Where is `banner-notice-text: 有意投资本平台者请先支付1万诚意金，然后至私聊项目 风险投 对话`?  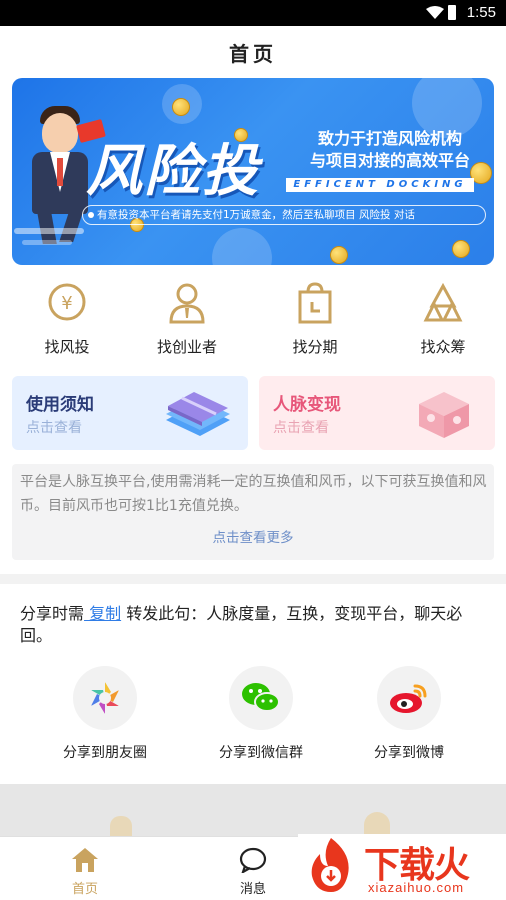
banner-notice-text: 有意投资本平台者请先支付1万诚意金，然后至私聊项目 风险投 对话 is located at coordinates (256, 215).